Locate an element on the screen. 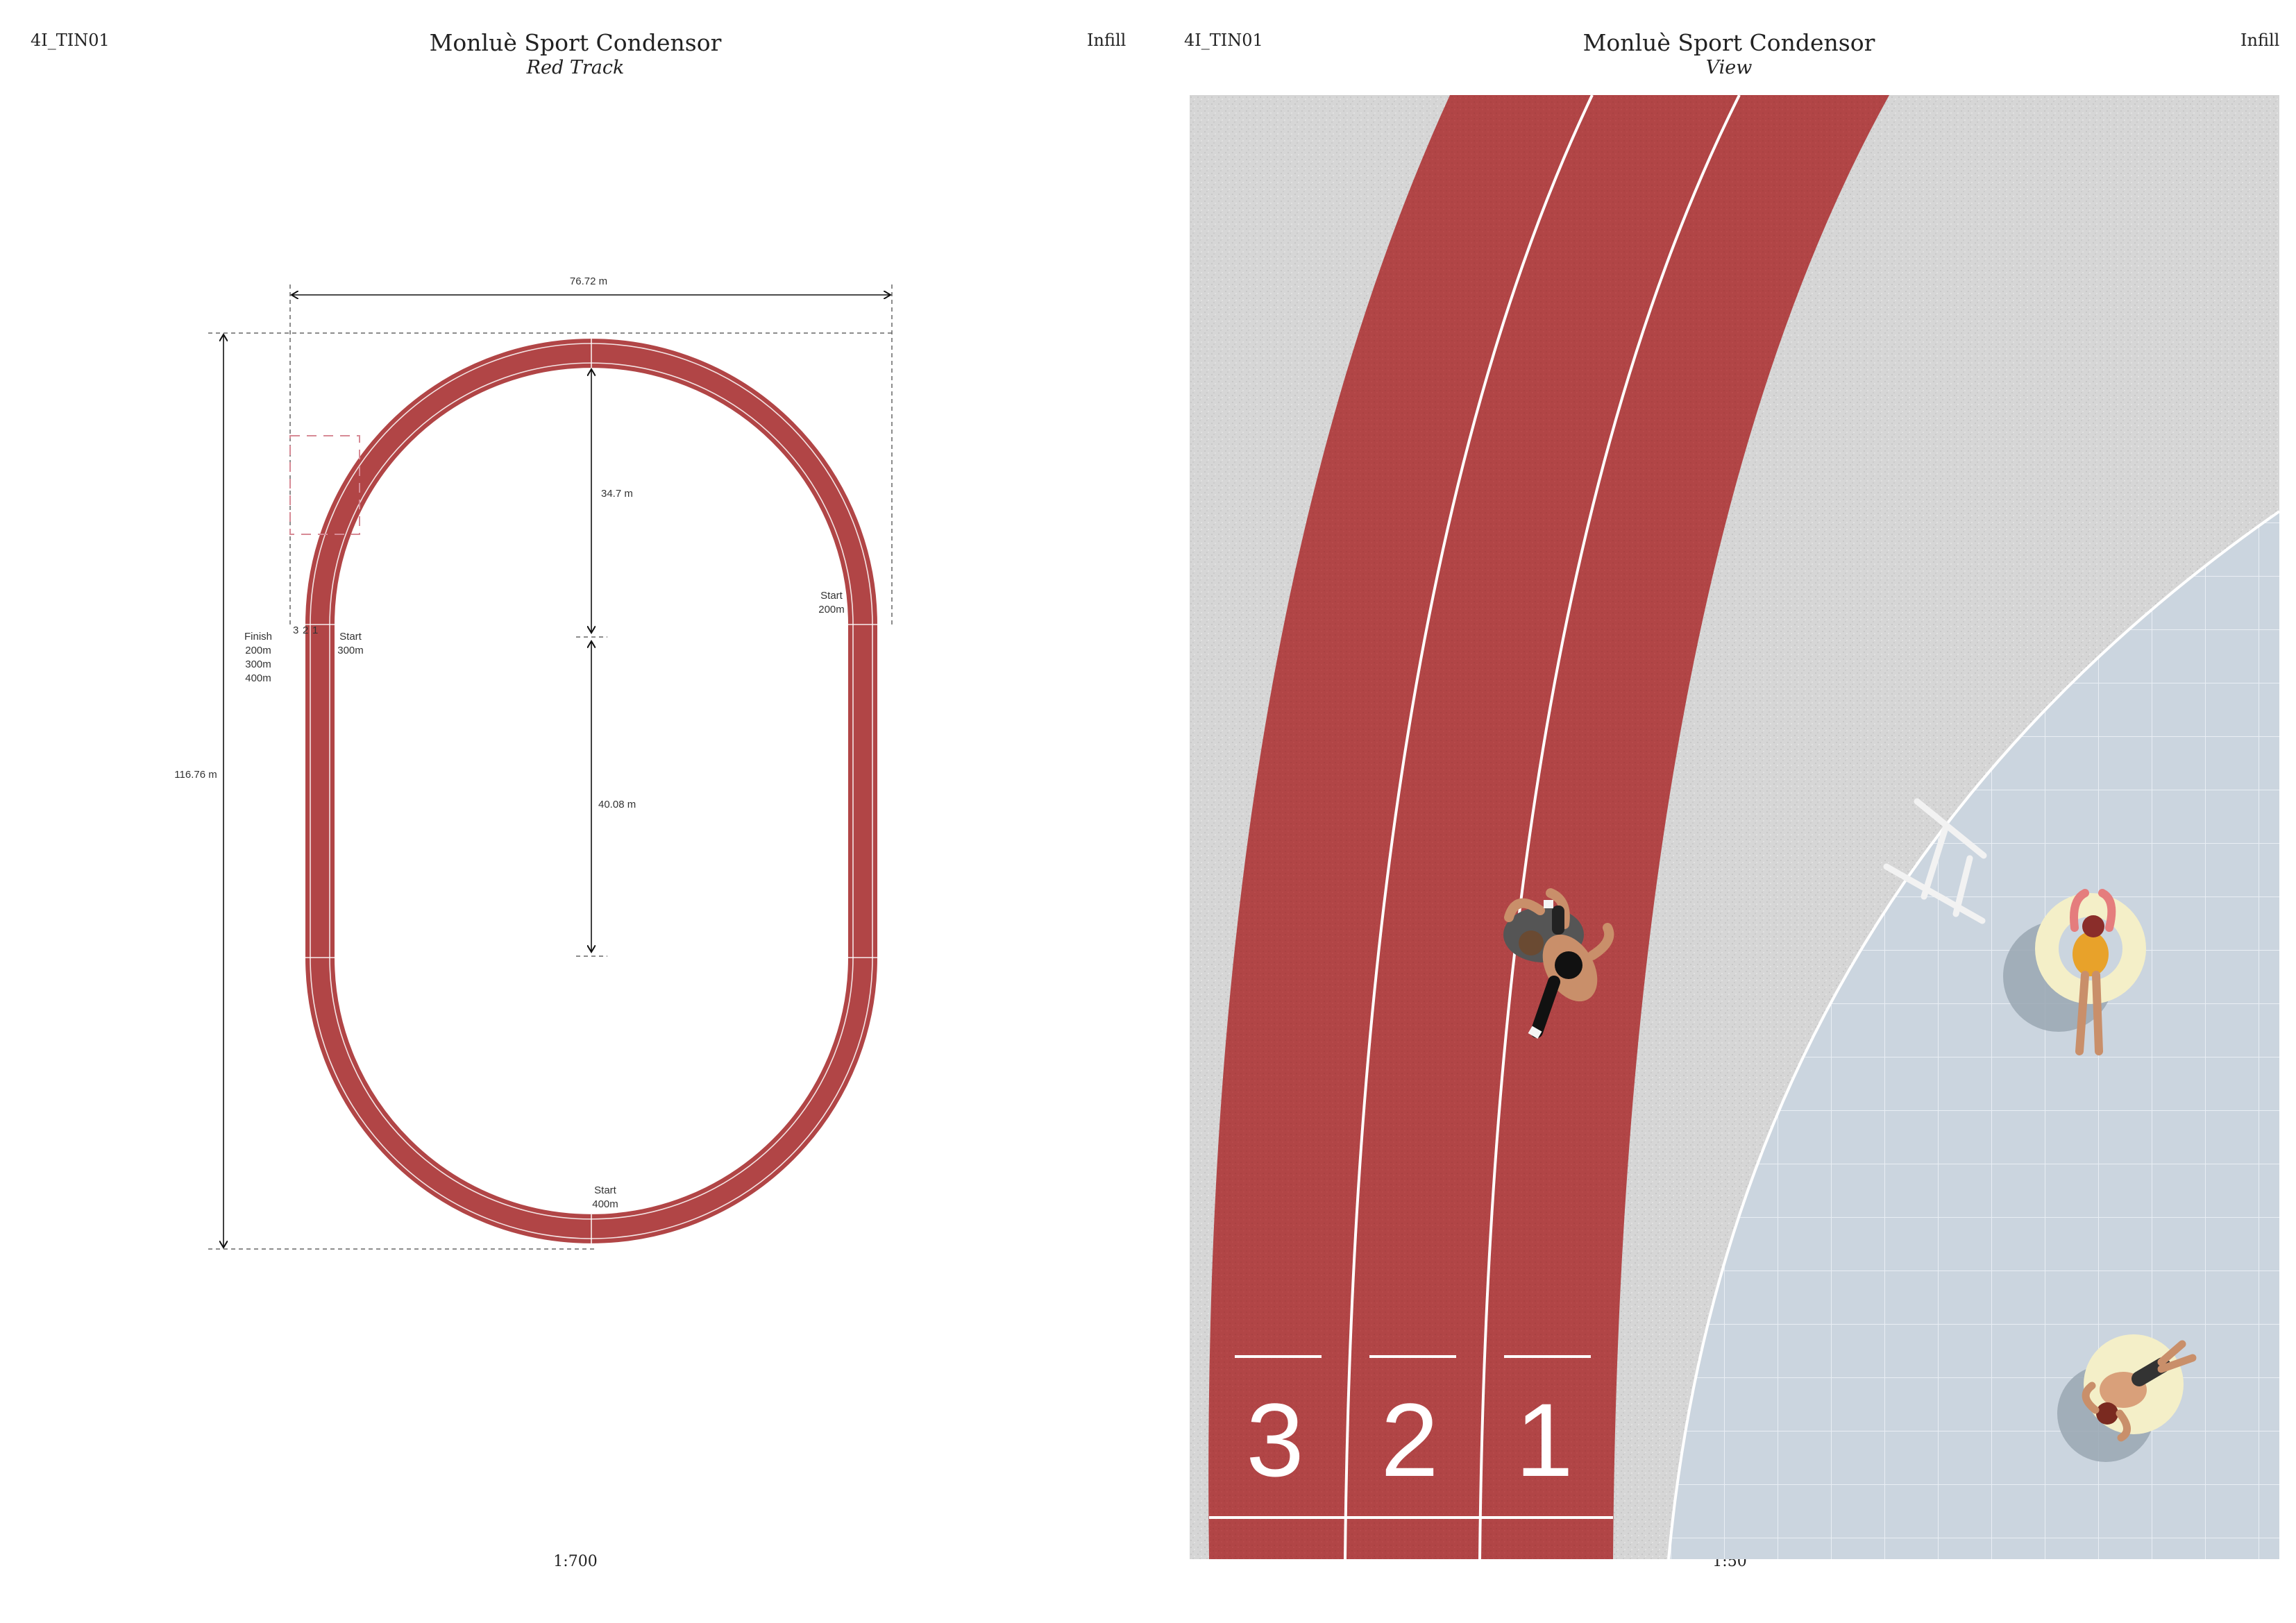  lane-number-2: 2 is located at coordinates (1410, 1440).